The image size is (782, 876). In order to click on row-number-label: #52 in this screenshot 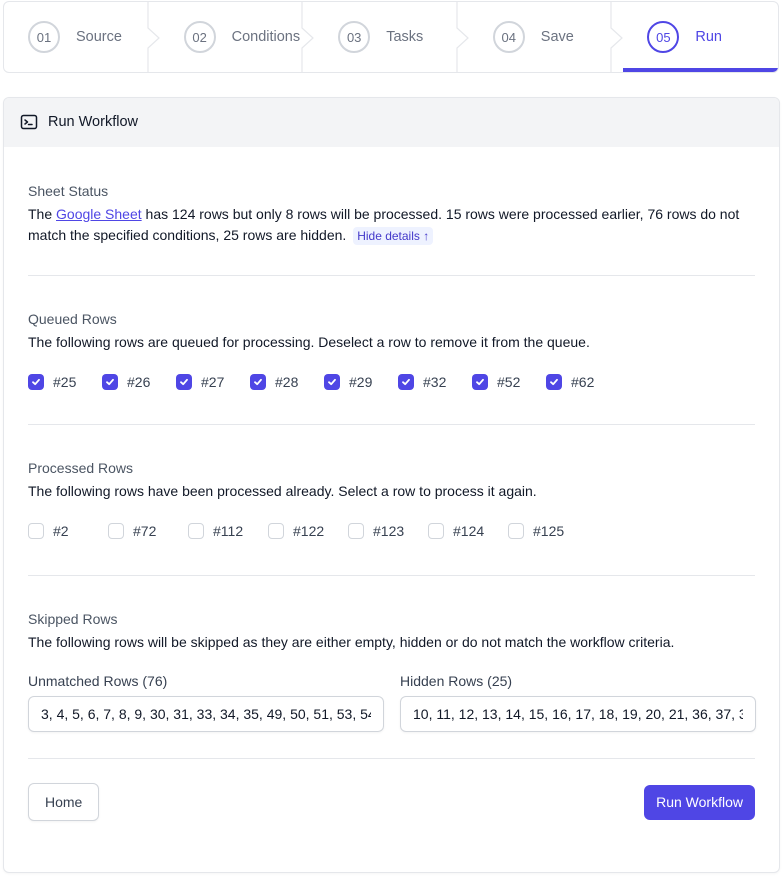, I will do `click(509, 382)`.